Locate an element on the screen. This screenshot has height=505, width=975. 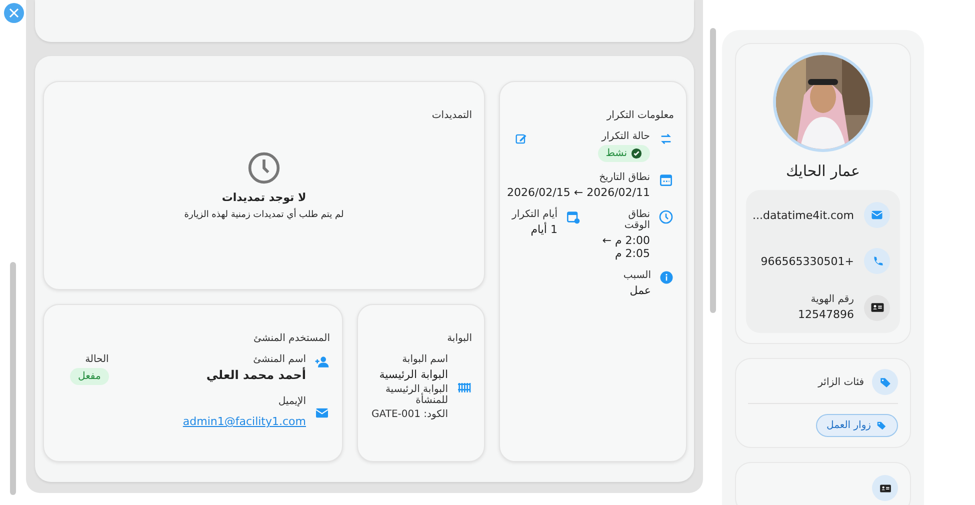
field-value: 1 أيام is located at coordinates (544, 229).